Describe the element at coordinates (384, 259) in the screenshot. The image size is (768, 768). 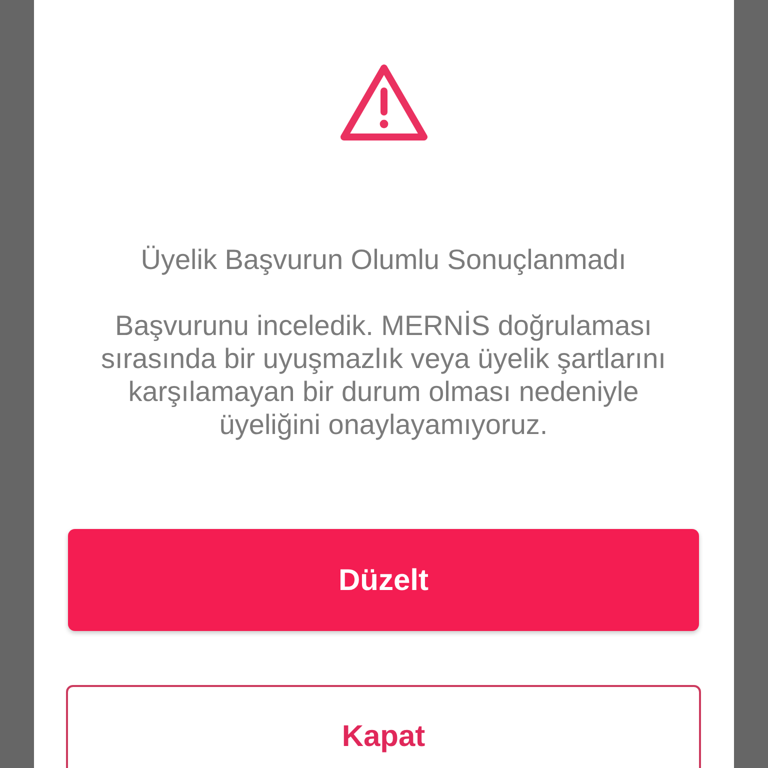
I see `dialog-title: Üyelik Başvurun Olumlu Sonuçlanmadı` at that location.